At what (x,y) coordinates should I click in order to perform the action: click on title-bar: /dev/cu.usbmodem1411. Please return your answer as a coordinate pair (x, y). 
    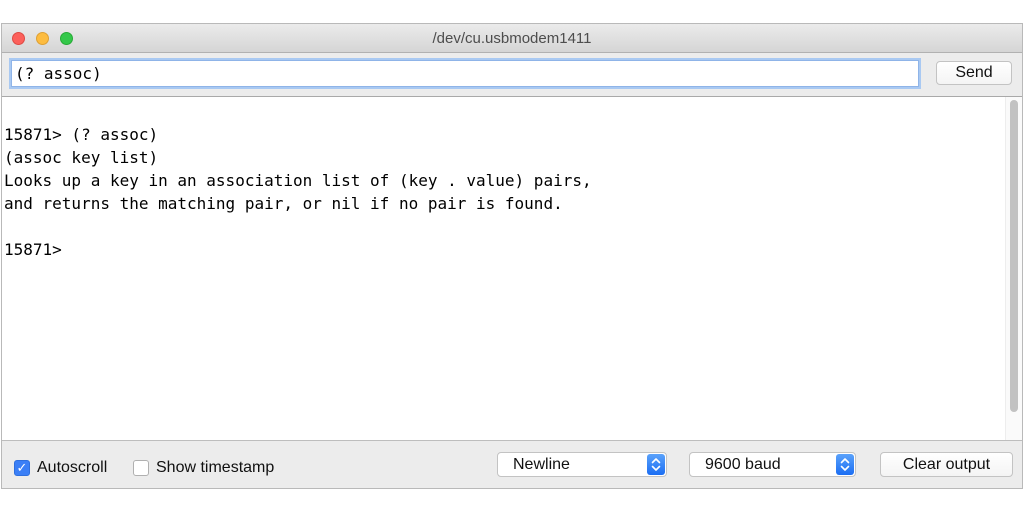
    Looking at the image, I should click on (512, 38).